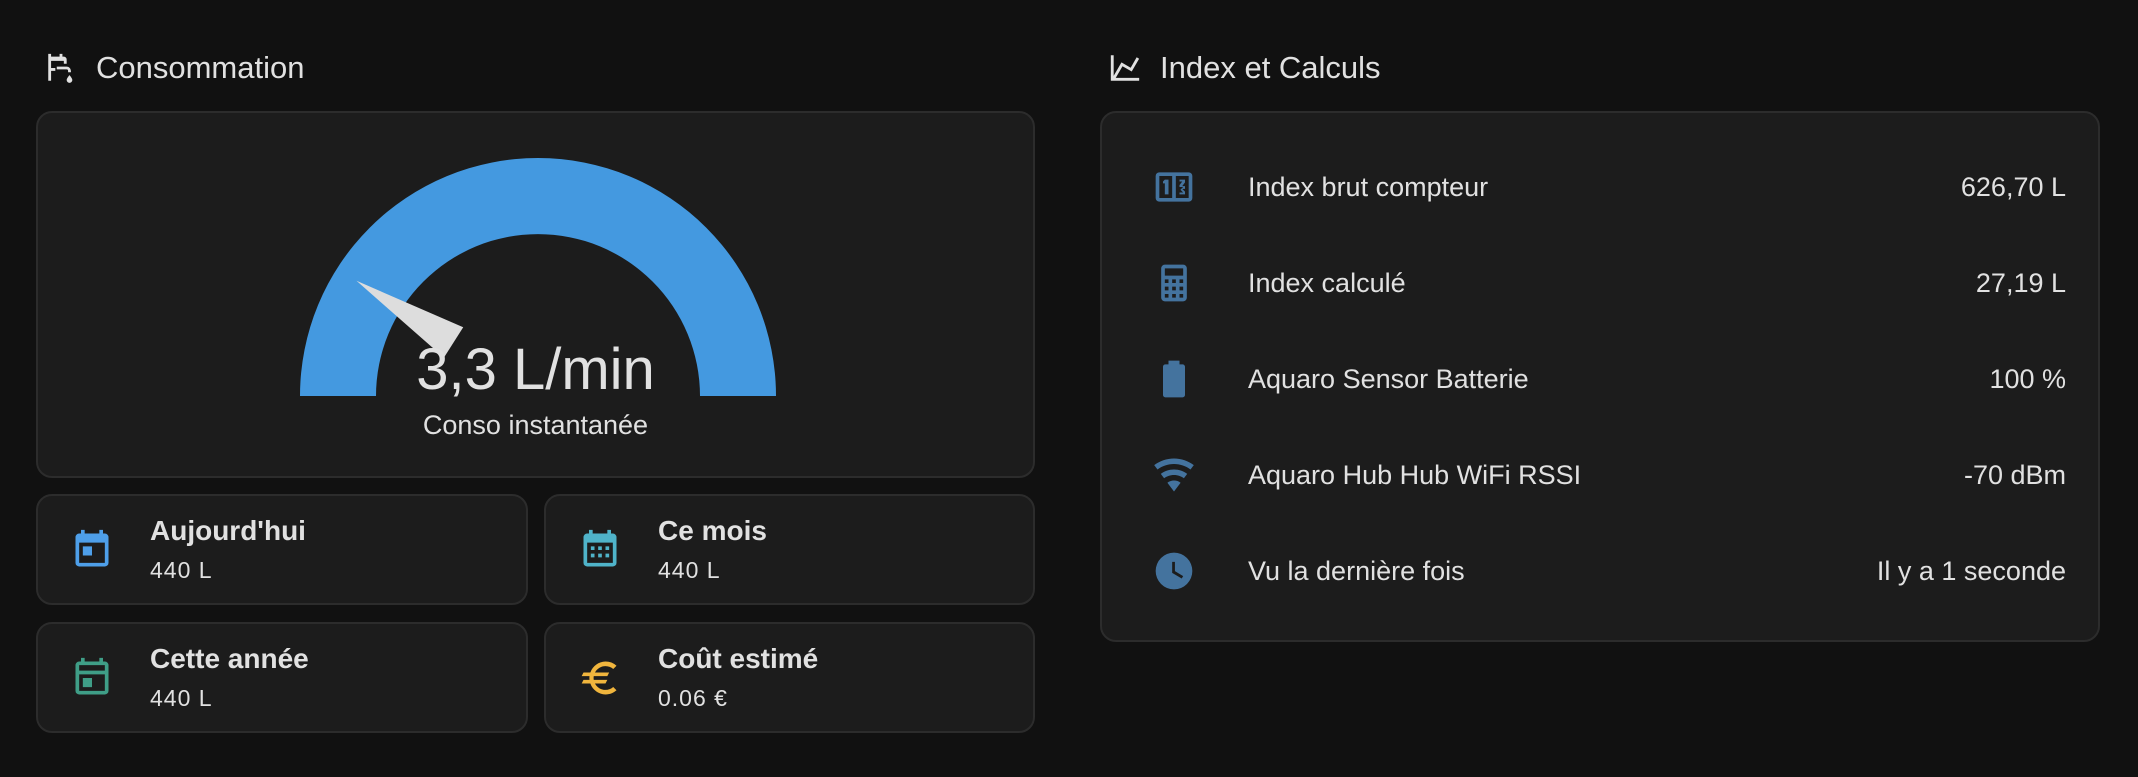 This screenshot has width=2138, height=777. Describe the element at coordinates (1600, 379) in the screenshot. I see `entity-row-batterie: Aquaro Sensor Batterie 100 %` at that location.